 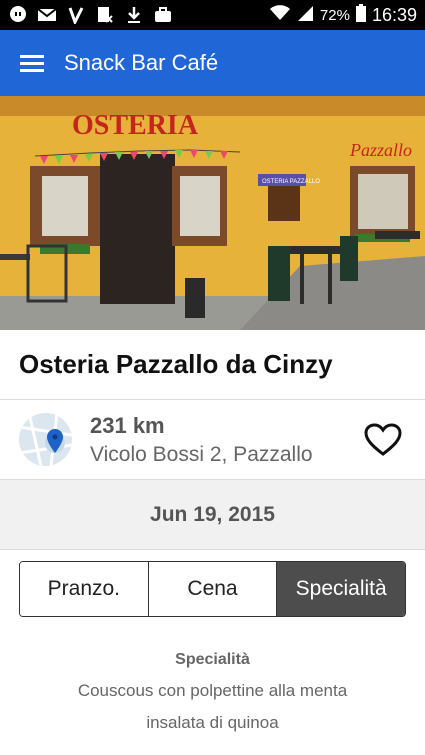 I want to click on signal-icon, so click(x=305, y=15).